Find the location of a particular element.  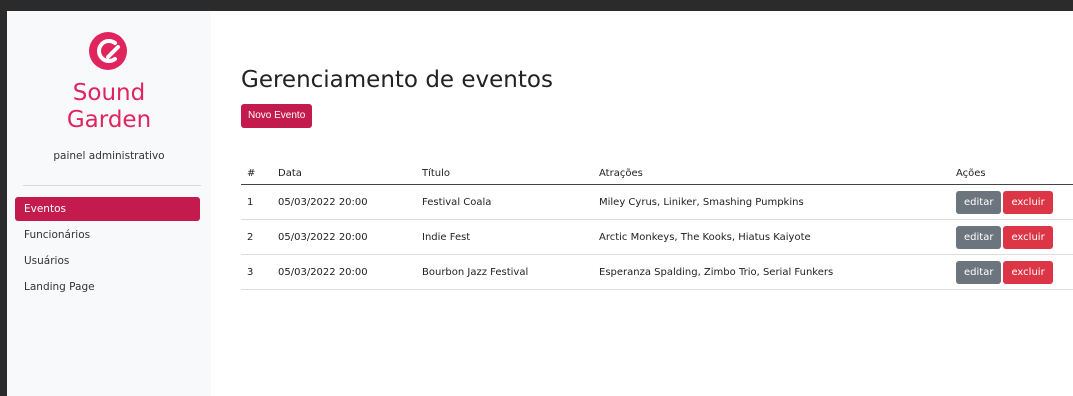

sidebar-item-landing-page: Landing Page is located at coordinates (107, 287).